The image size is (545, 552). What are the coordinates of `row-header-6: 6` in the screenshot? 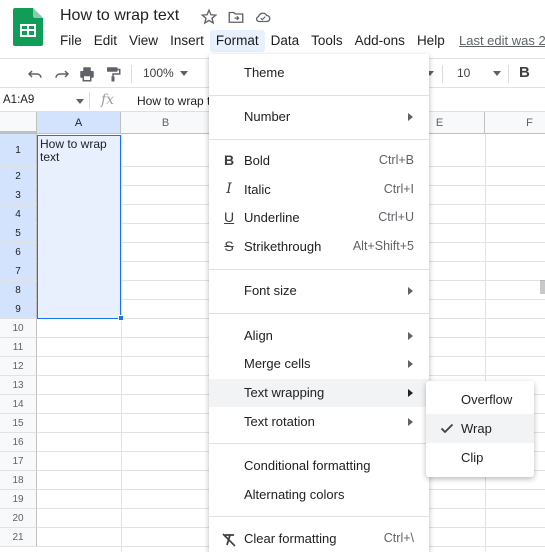 It's located at (18, 252).